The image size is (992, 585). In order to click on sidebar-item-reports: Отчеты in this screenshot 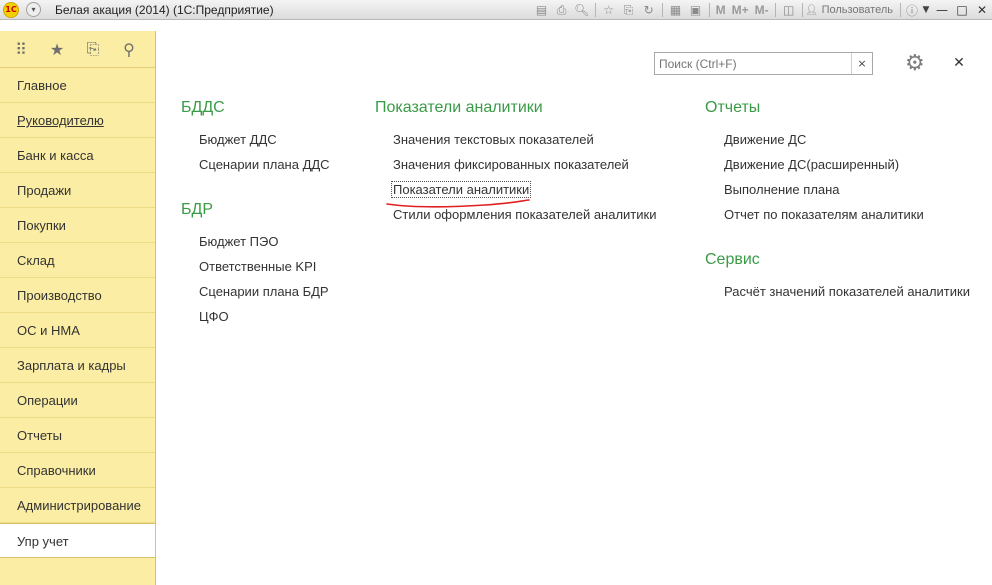, I will do `click(77, 435)`.